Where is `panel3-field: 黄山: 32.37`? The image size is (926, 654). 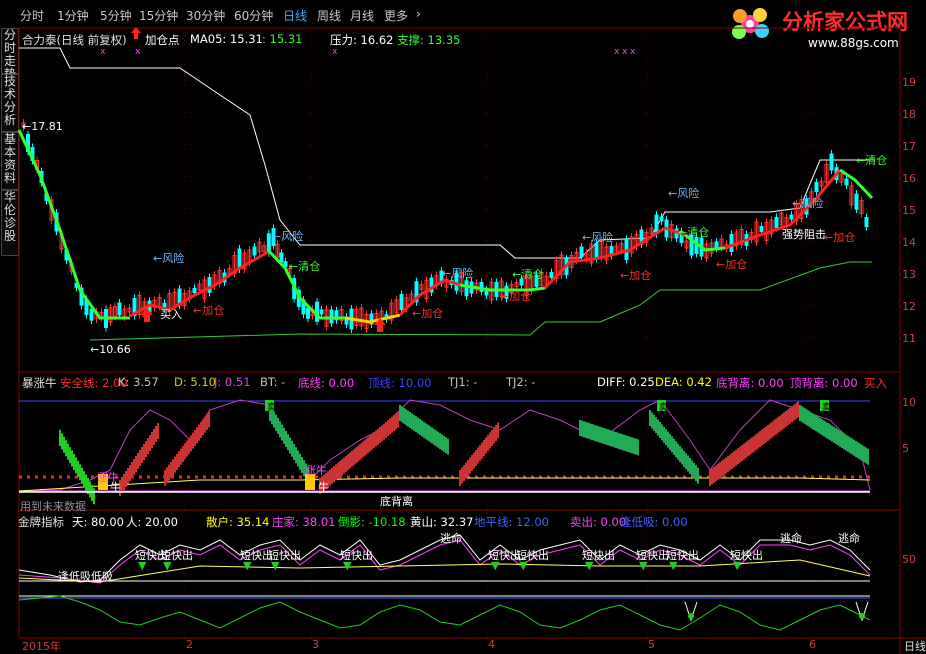 panel3-field: 黄山: 32.37 is located at coordinates (442, 522).